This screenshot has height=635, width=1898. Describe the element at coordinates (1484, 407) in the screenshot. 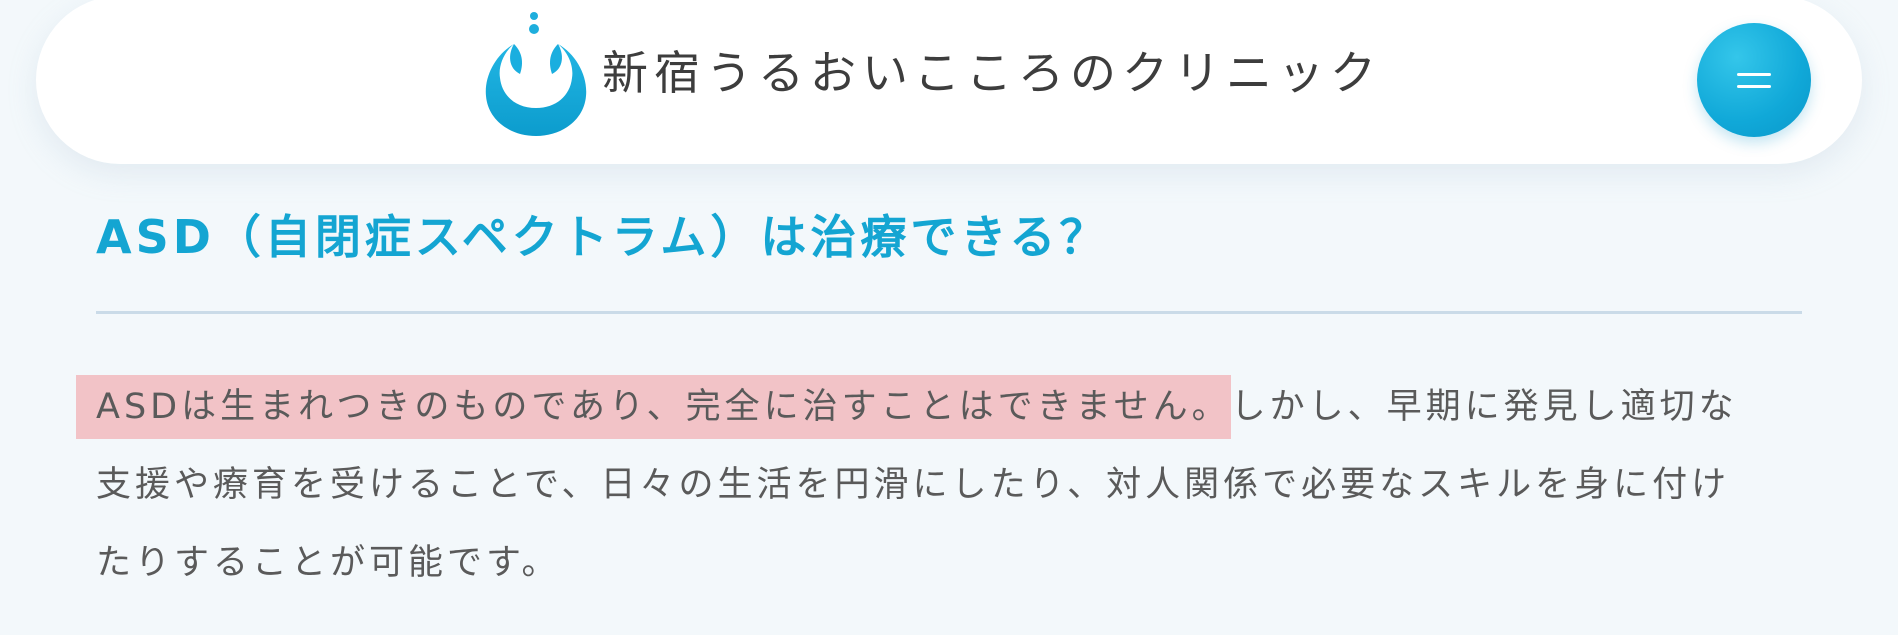

I see `paragraph-line-1-rest: しかし、早期に発見し適切な` at that location.